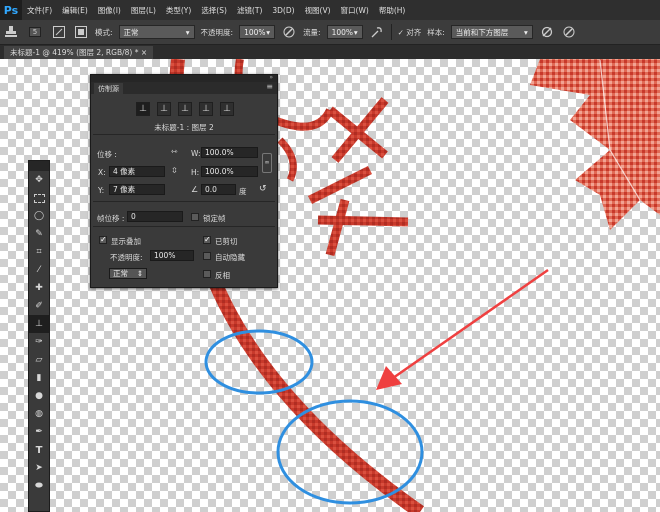  Describe the element at coordinates (283, 10) in the screenshot. I see `menu-3d: 3D(D)` at that location.